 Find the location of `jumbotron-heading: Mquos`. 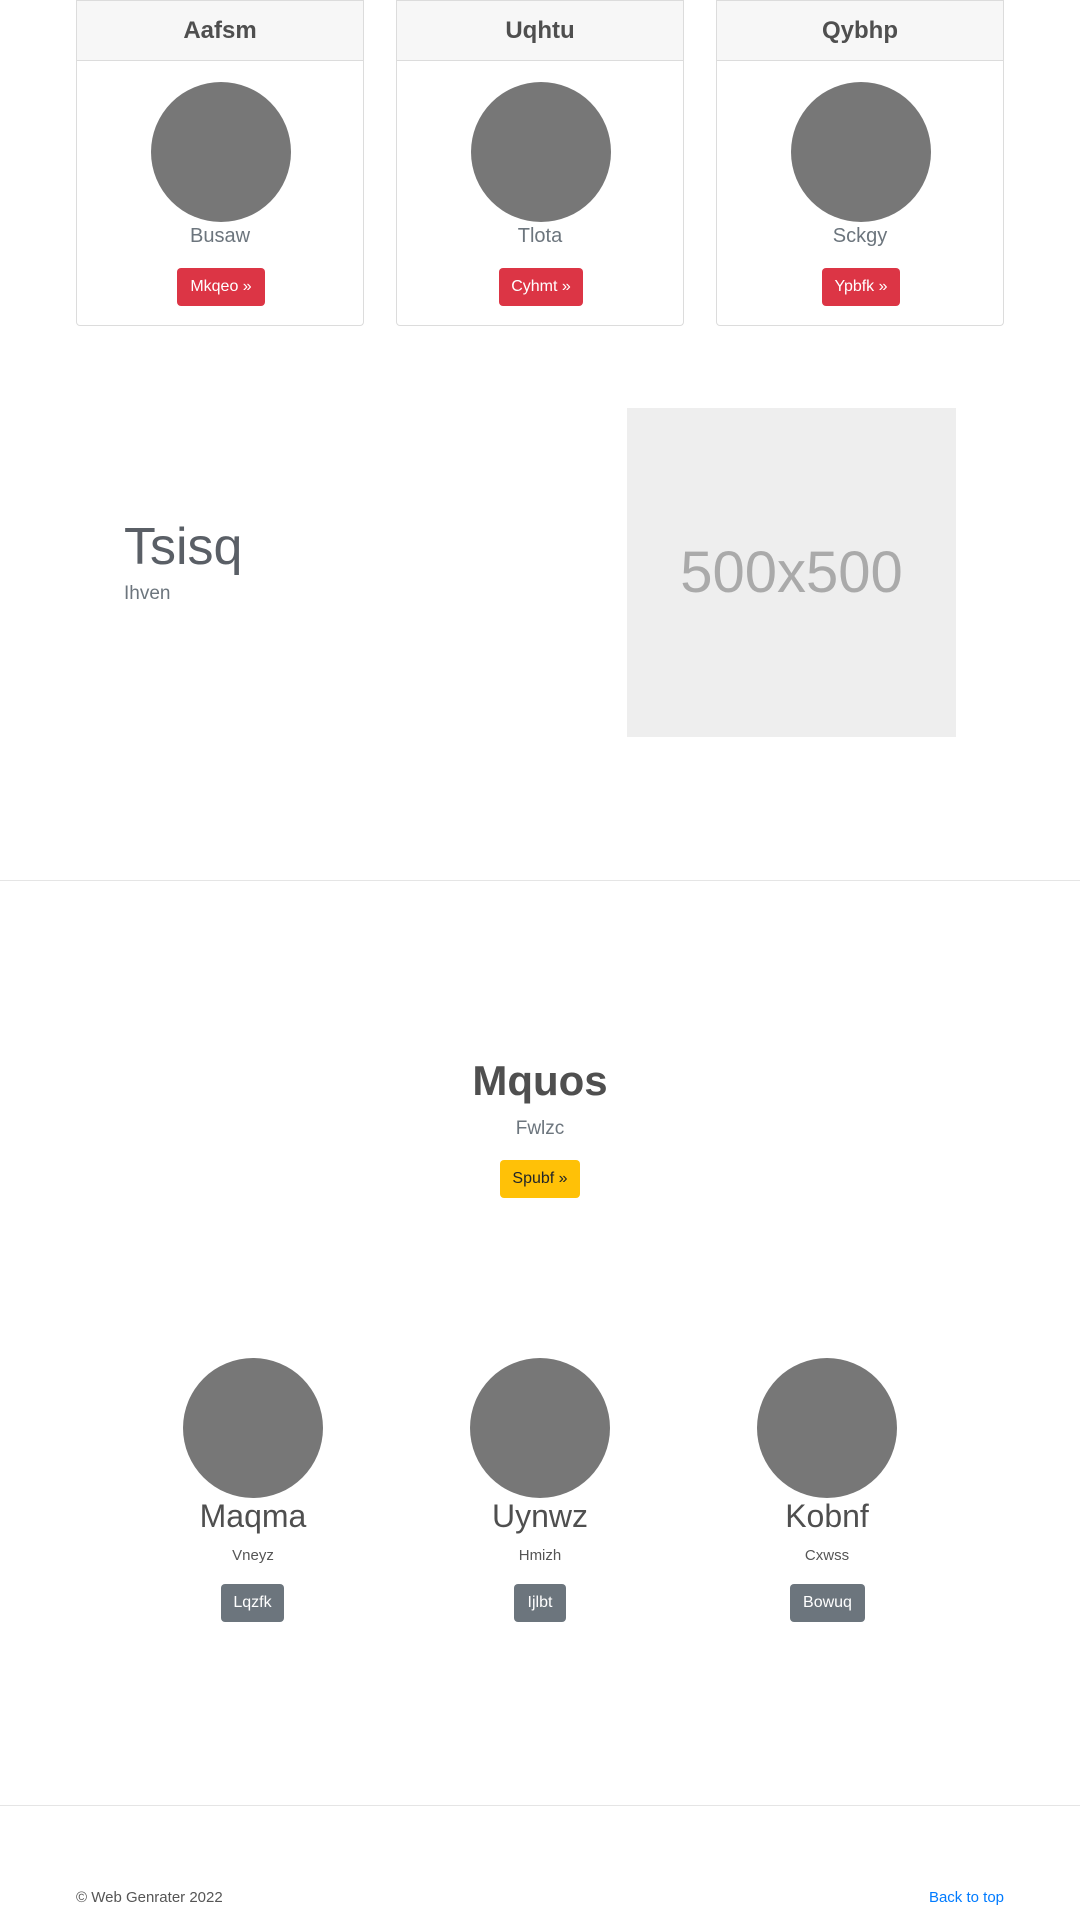

jumbotron-heading: Mquos is located at coordinates (540, 1080).